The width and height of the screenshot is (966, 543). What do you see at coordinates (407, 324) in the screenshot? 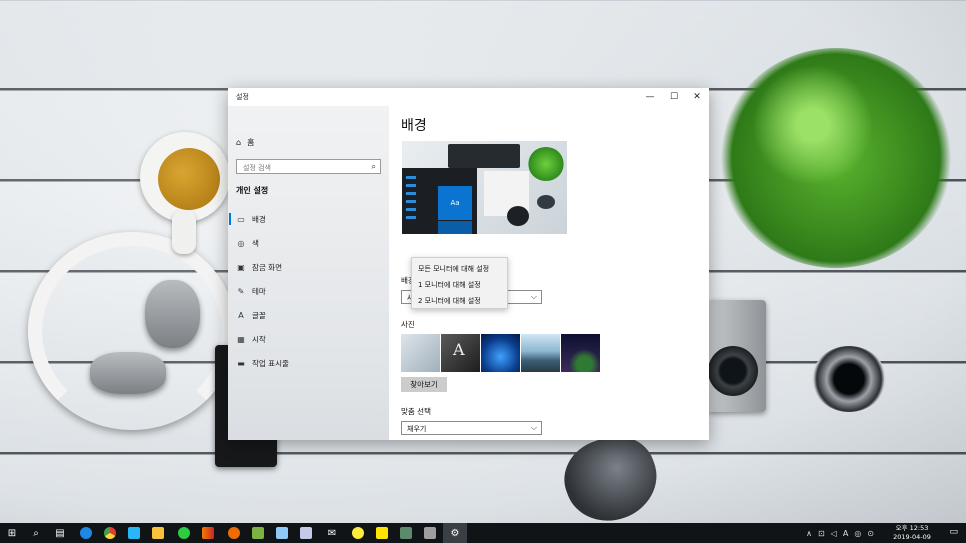
I see `picture-label: 사진` at bounding box center [407, 324].